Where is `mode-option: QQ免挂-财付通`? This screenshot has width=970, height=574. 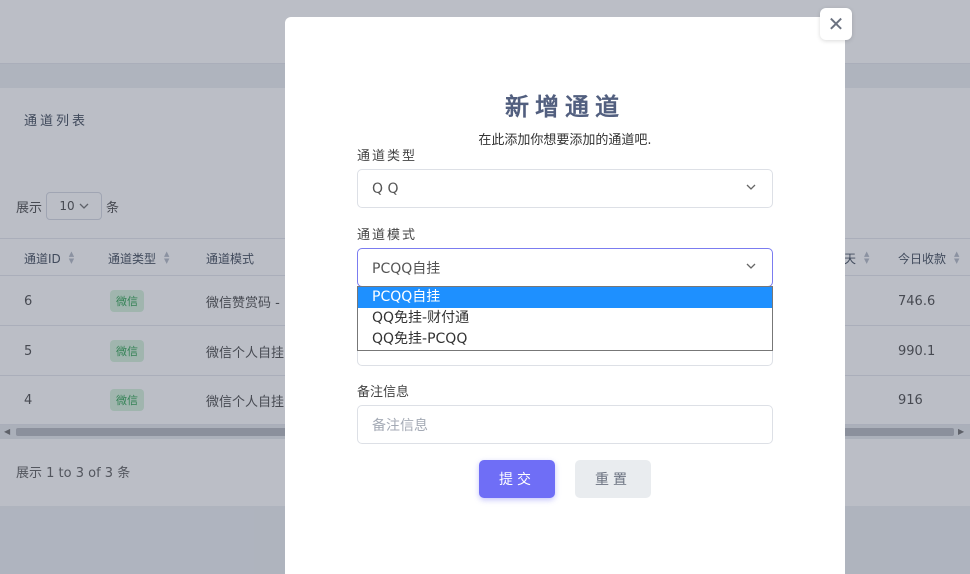
mode-option: QQ免挂-财付通 is located at coordinates (565, 318).